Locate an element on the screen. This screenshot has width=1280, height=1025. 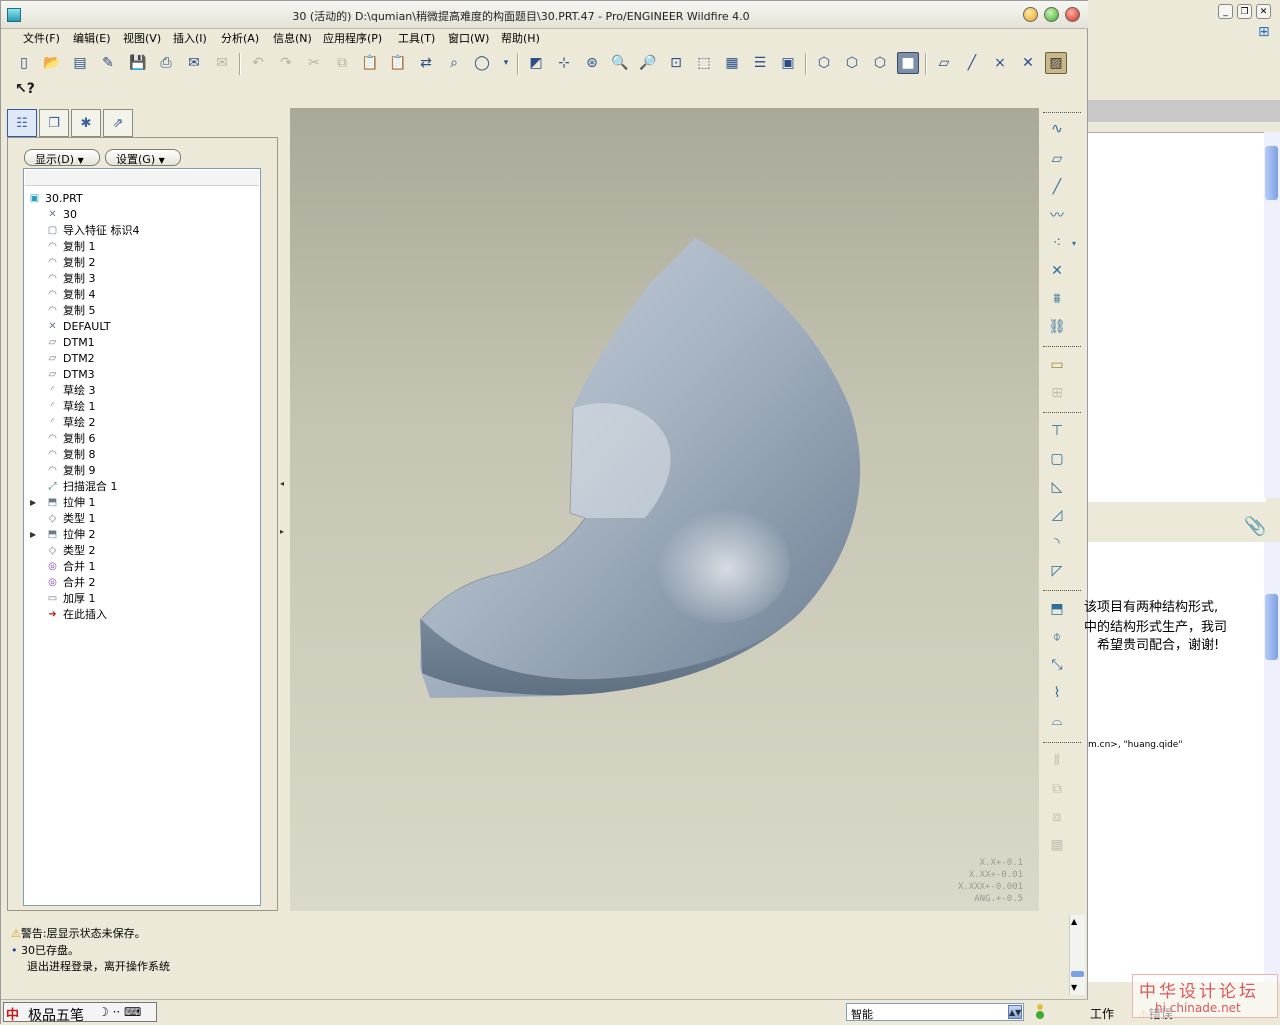
tree-item: ▶ ⬒ 拉伸 1 is located at coordinates (142, 503).